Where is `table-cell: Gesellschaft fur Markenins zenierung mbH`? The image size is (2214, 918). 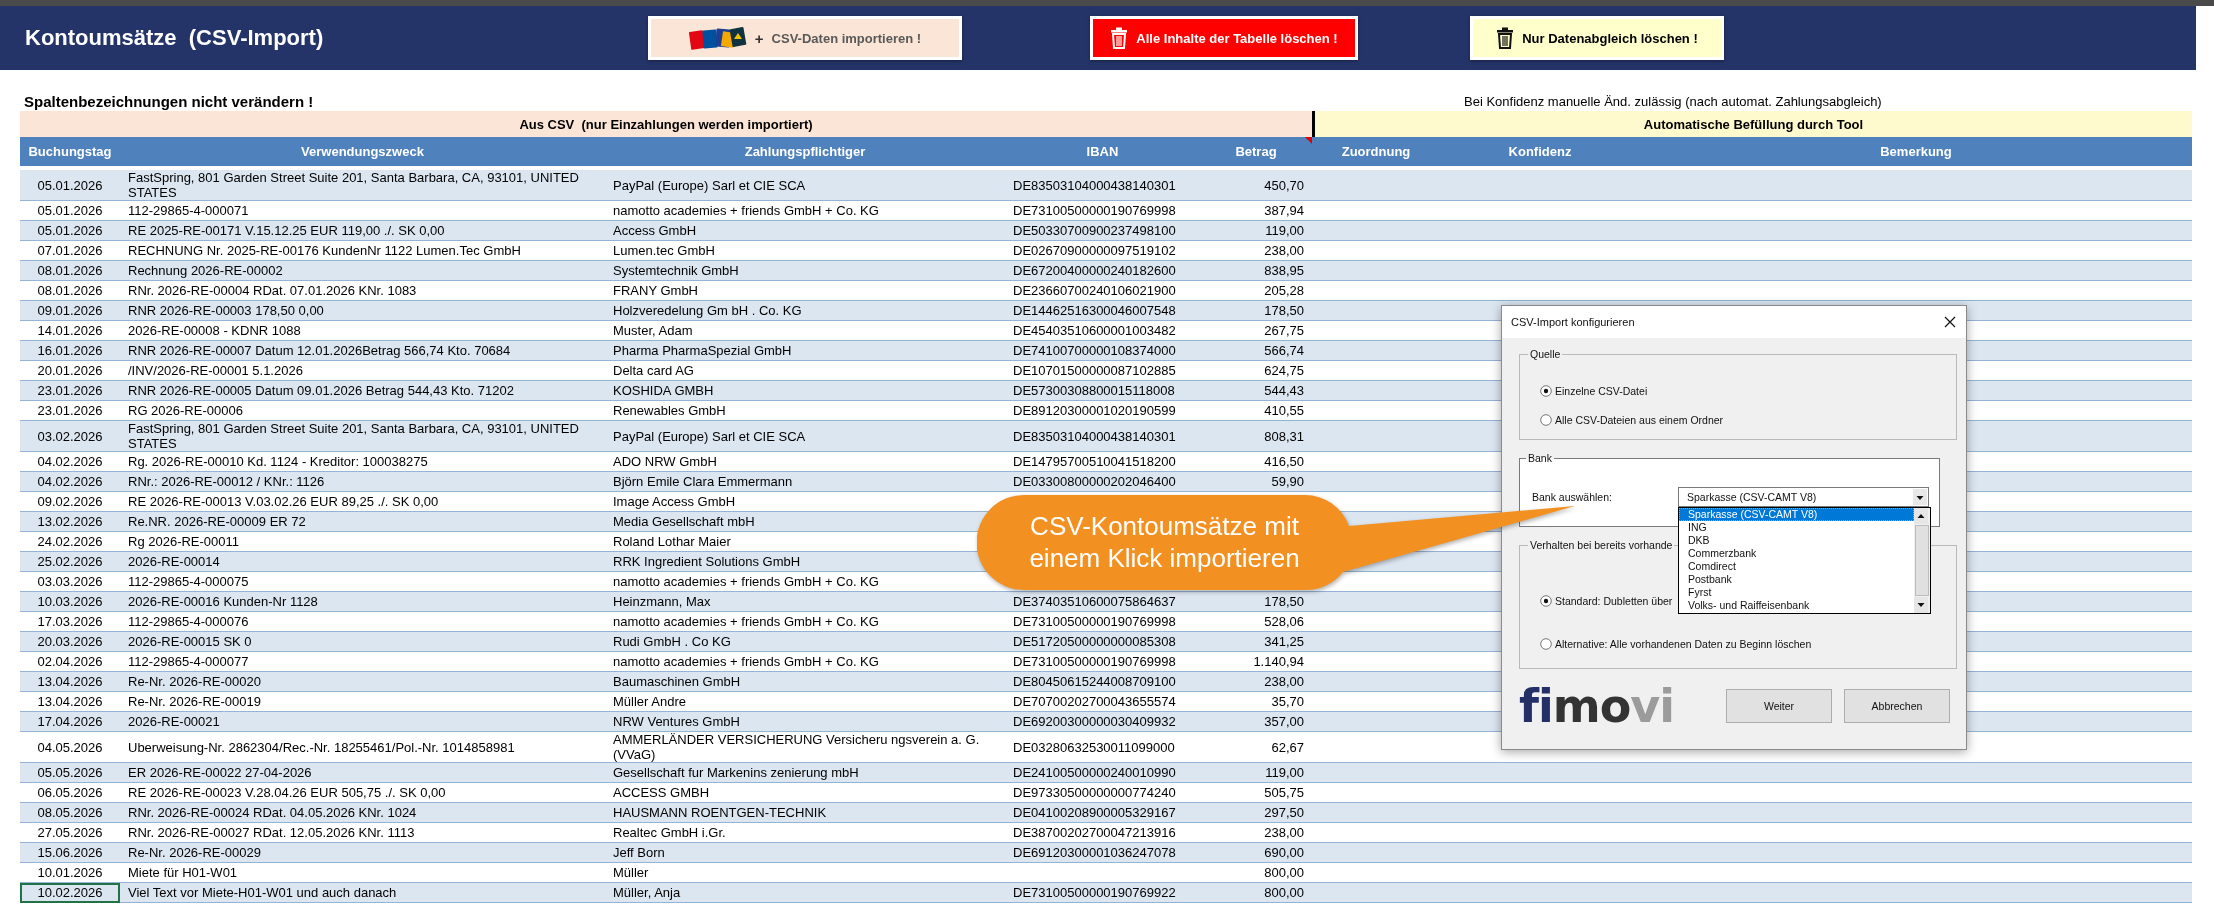 table-cell: Gesellschaft fur Markenins zenierung mbH is located at coordinates (805, 772).